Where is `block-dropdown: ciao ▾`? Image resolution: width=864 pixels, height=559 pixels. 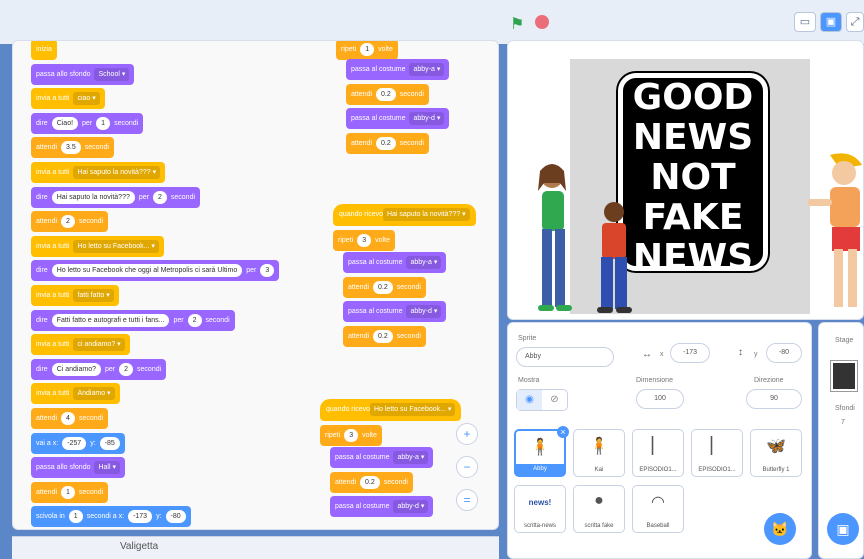 block-dropdown: ciao ▾ is located at coordinates (86, 99).